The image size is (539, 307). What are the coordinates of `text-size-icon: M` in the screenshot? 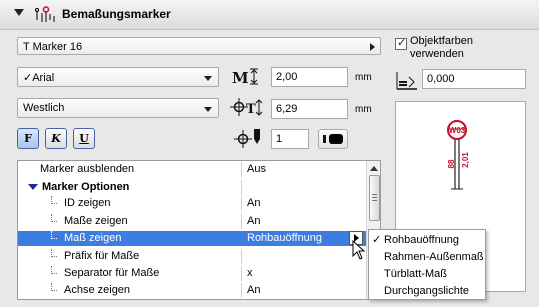 It's located at (245, 77).